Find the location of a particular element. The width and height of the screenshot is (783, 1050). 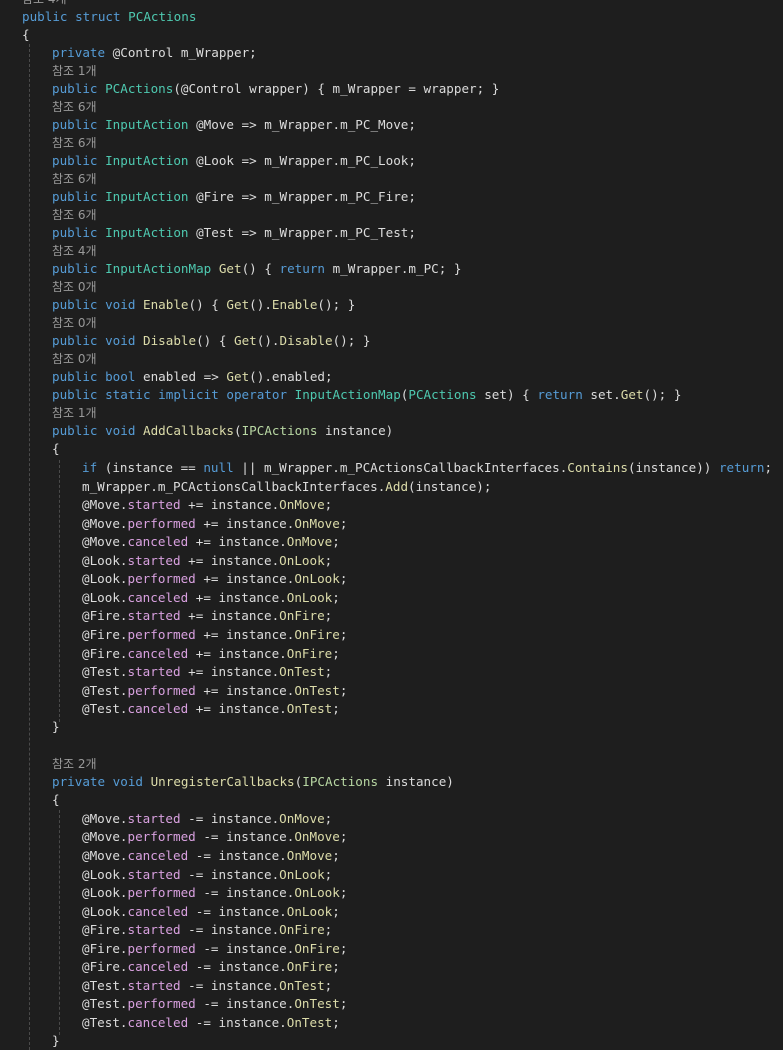

code-line: @Test.started += instance.OnTest; is located at coordinates (207, 672).